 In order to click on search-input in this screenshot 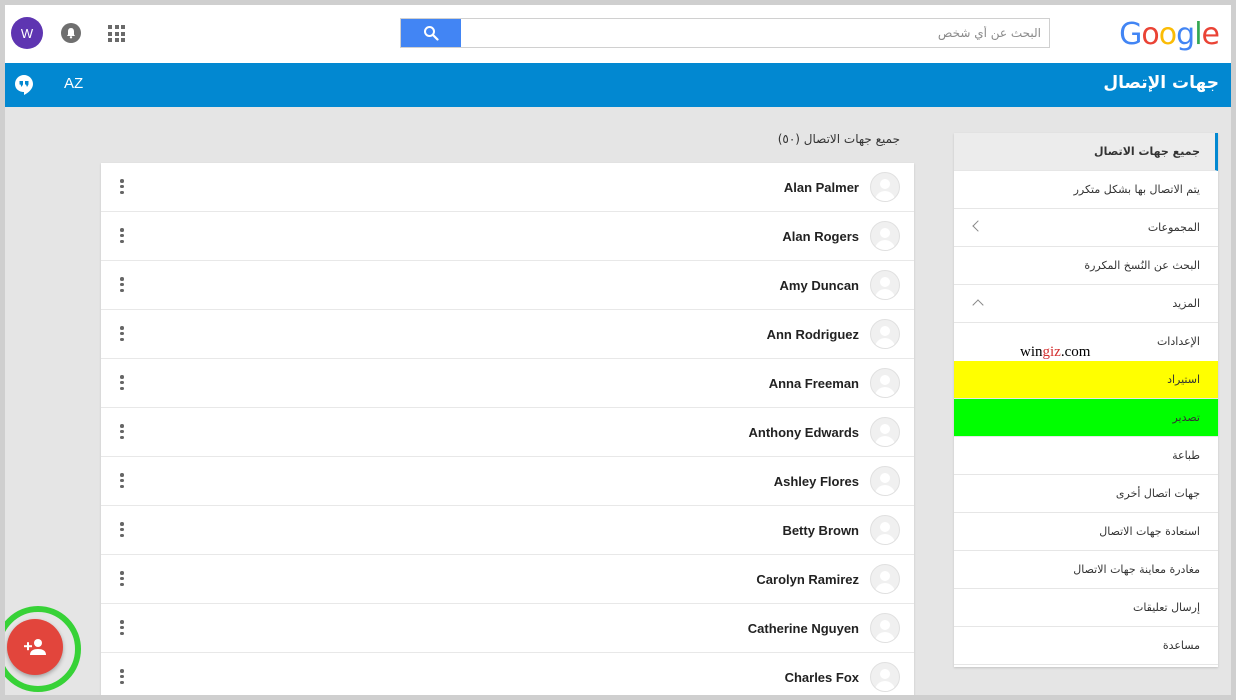, I will do `click(755, 33)`.